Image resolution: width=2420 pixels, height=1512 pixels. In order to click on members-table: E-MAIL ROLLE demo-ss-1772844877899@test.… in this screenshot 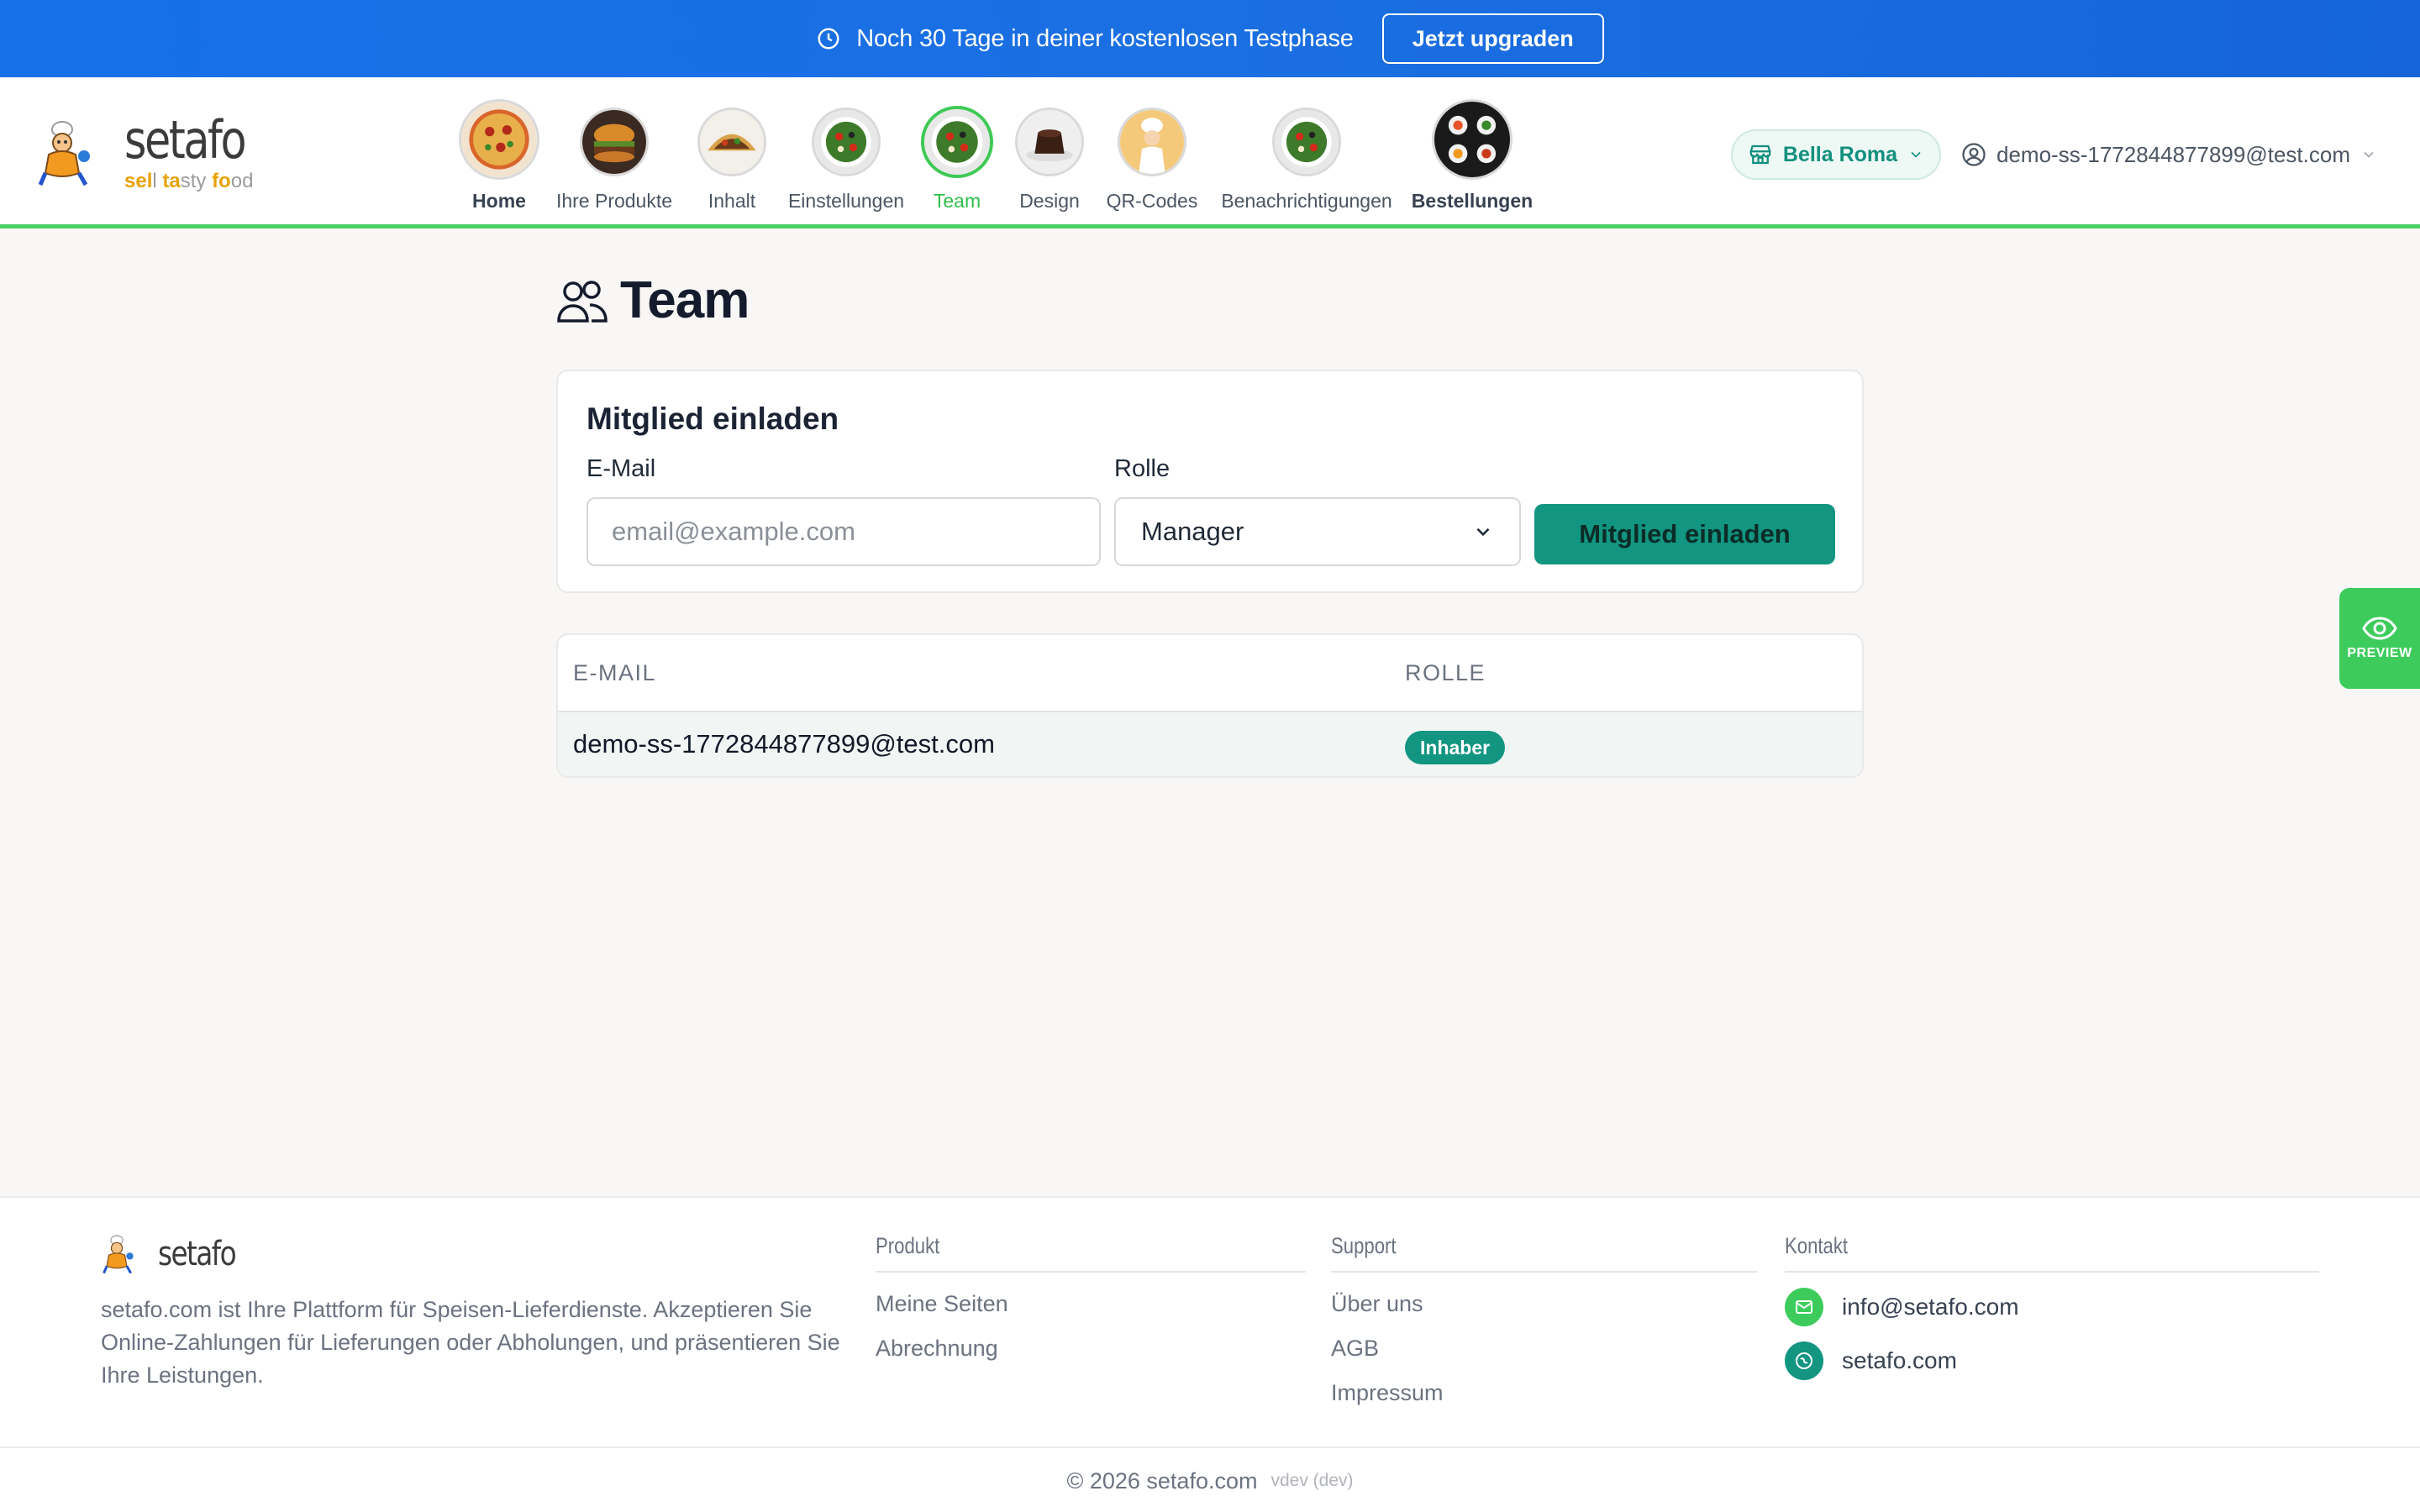, I will do `click(1210, 705)`.